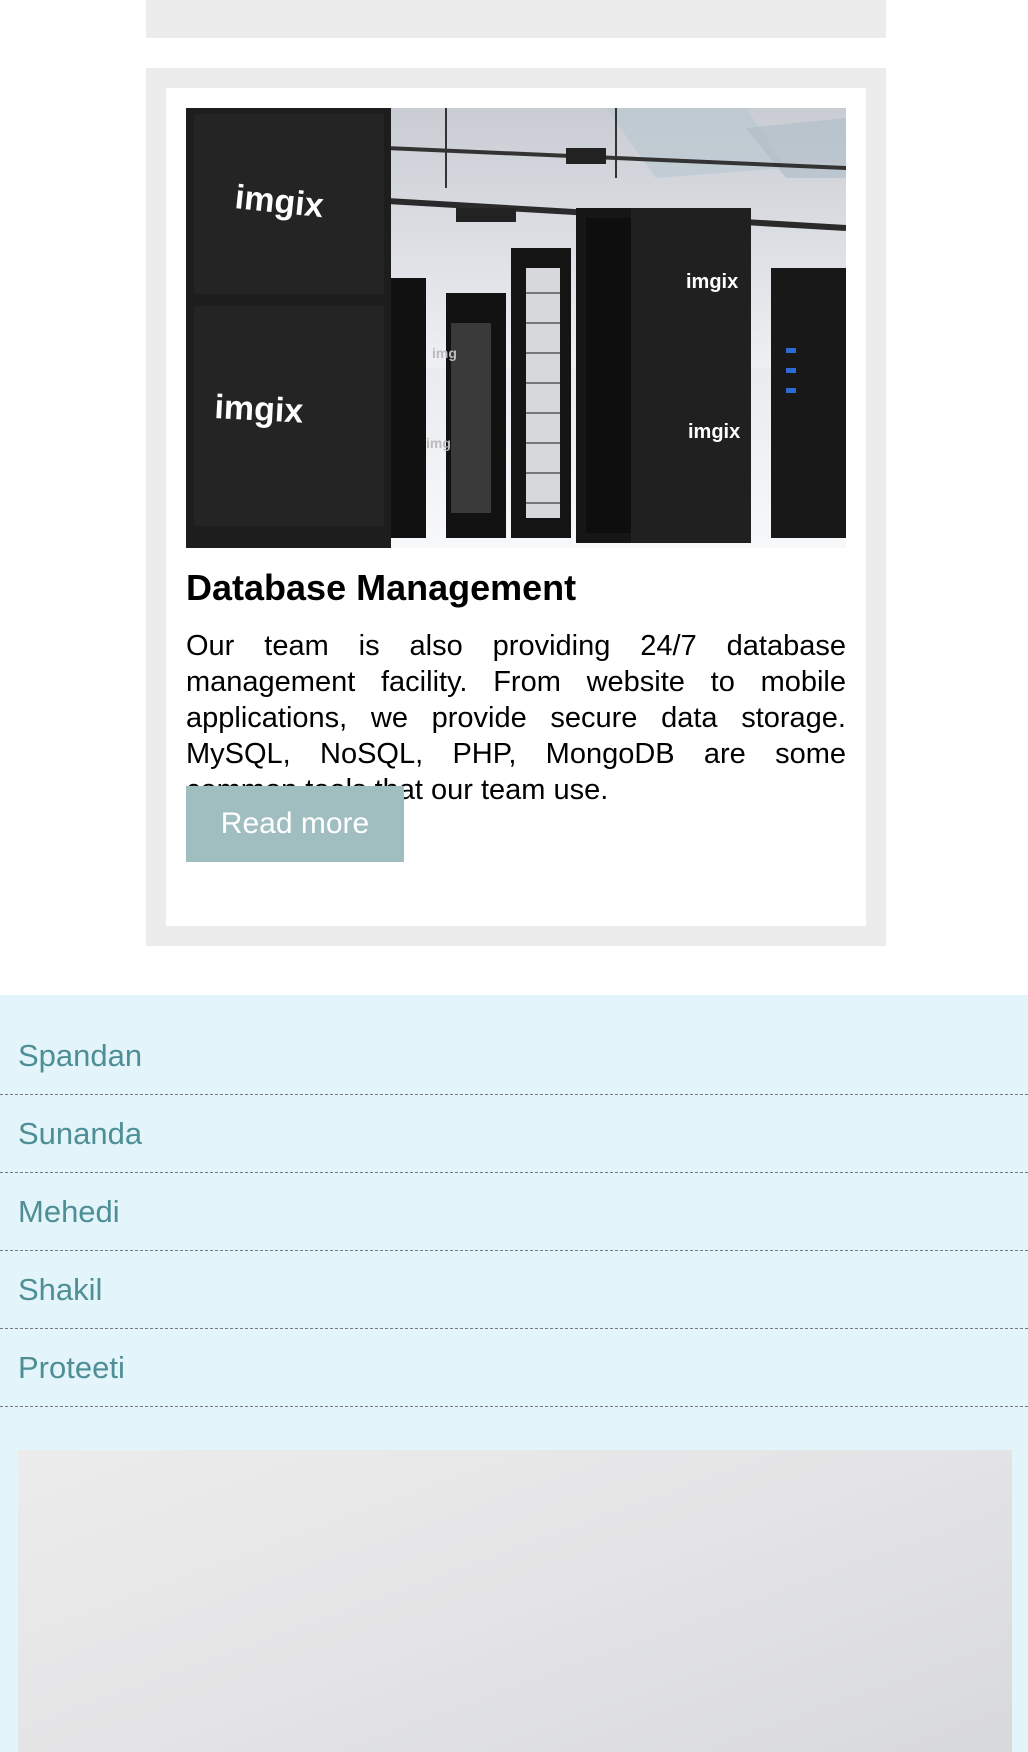 Image resolution: width=1028 pixels, height=1752 pixels. What do you see at coordinates (514, 1368) in the screenshot?
I see `list-item: Proteeti` at bounding box center [514, 1368].